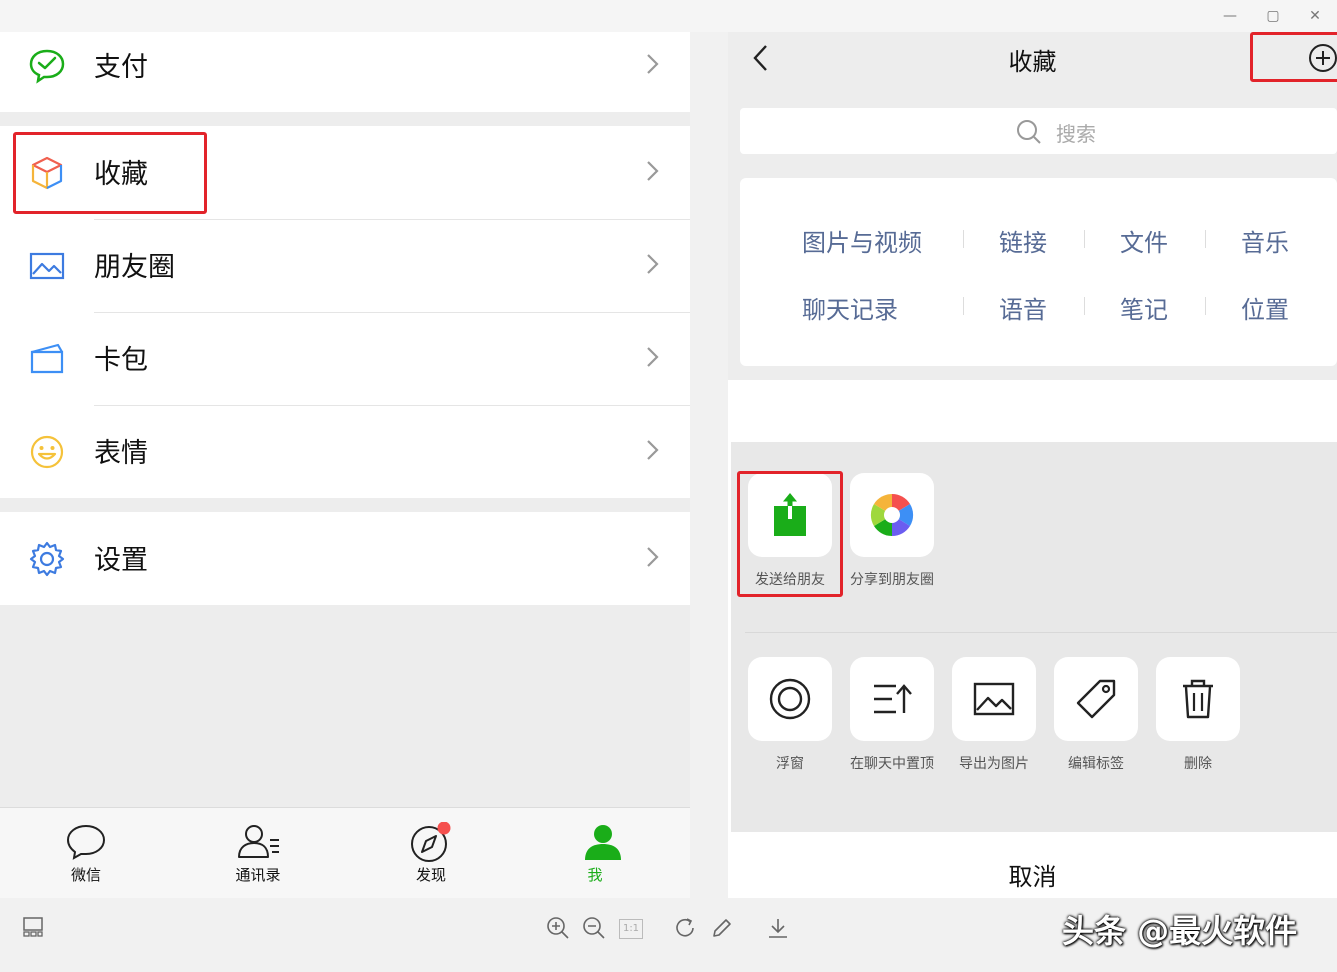 This screenshot has height=972, width=1337. Describe the element at coordinates (47, 559) in the screenshot. I see `settings-gear-icon` at that location.